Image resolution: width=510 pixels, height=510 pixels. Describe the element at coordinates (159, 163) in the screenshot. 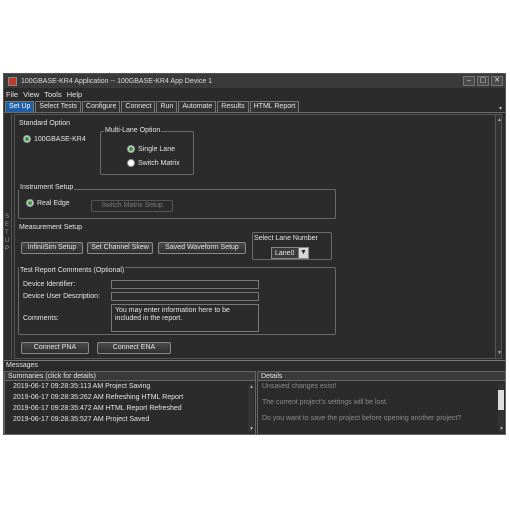

I see `radio-switch-matrix-label: Switch Matrix` at that location.